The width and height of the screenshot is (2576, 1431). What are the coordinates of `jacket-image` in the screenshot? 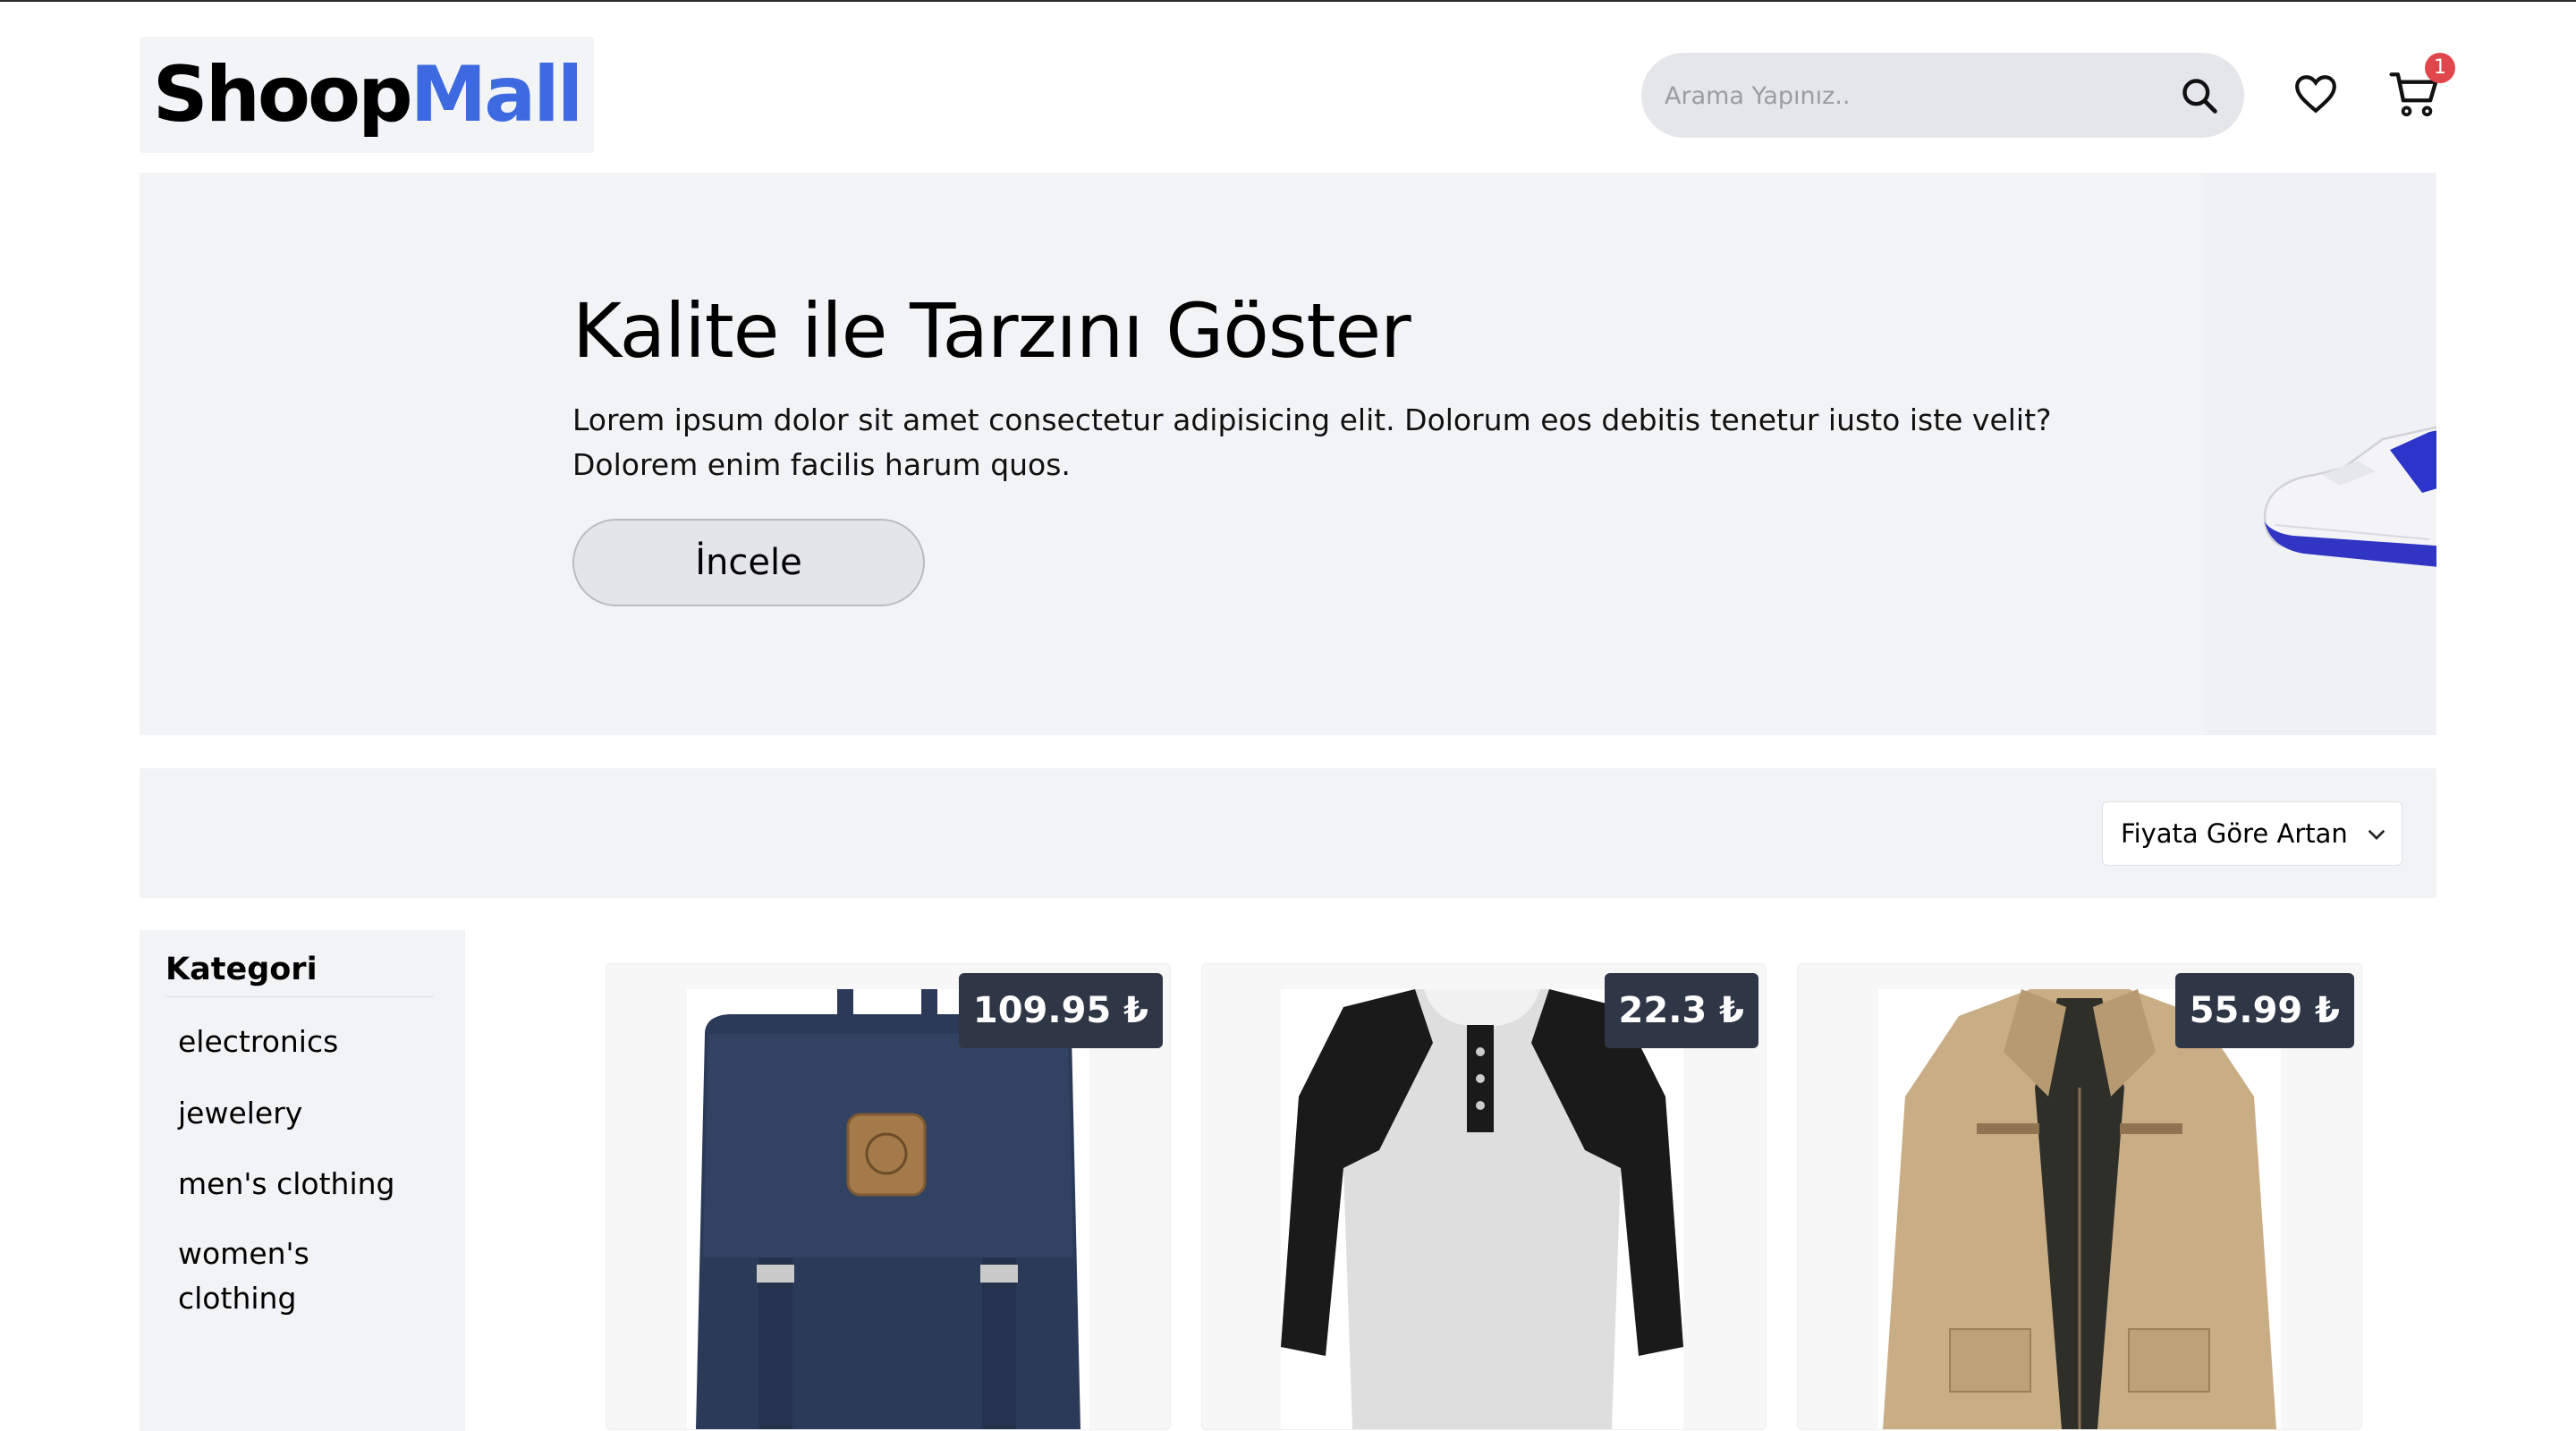 It's located at (2079, 1209).